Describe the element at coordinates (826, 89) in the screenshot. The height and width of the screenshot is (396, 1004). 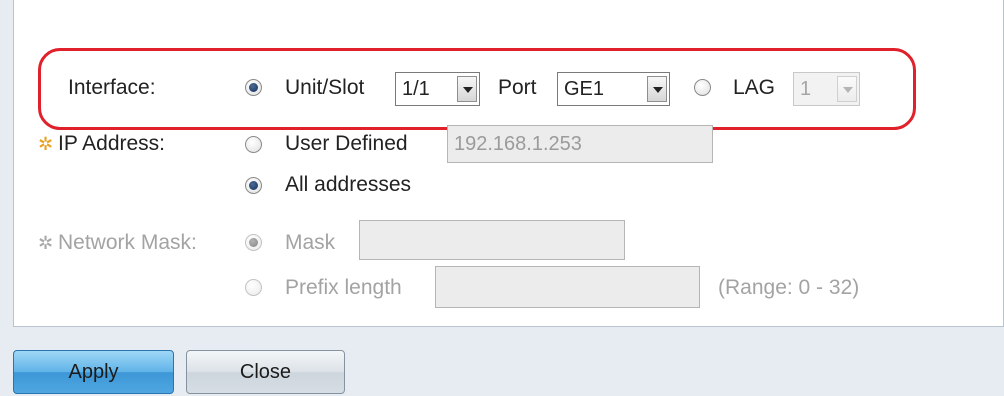
I see `lag-select: 1` at that location.